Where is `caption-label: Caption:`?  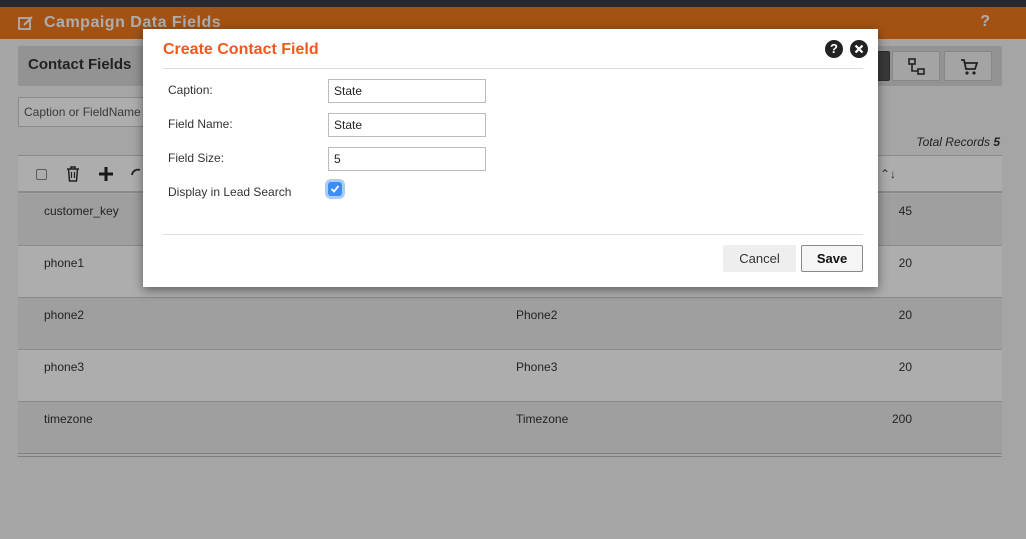 caption-label: Caption: is located at coordinates (190, 90).